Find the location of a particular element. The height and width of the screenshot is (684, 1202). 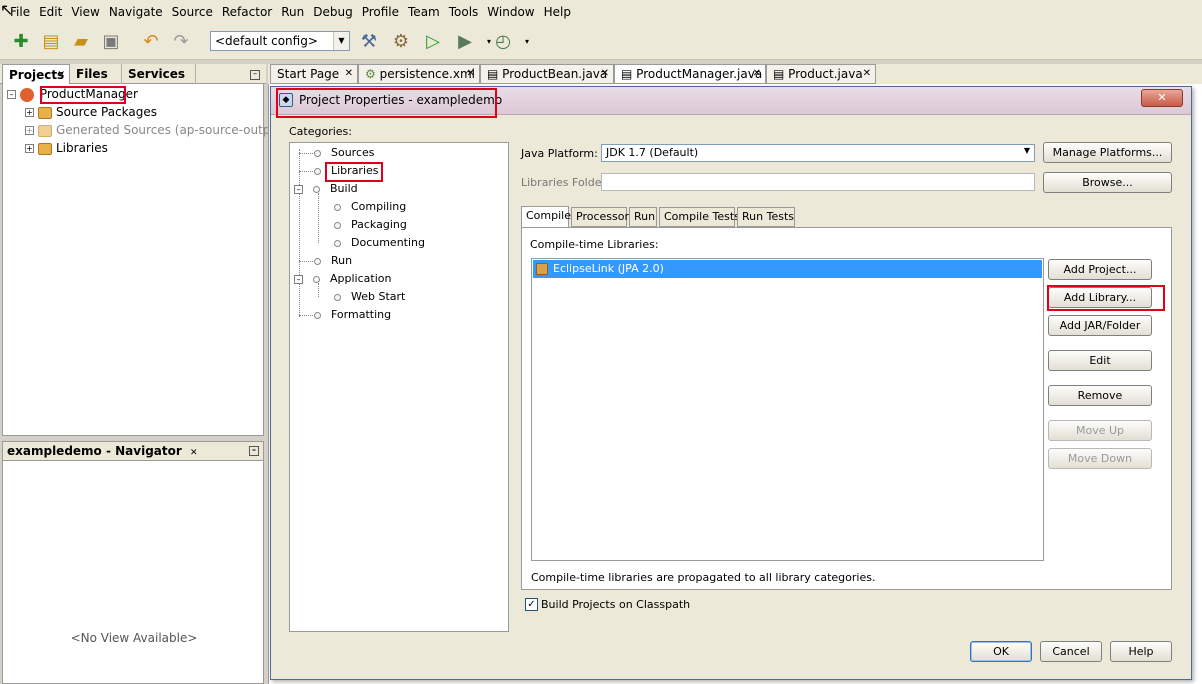

editor-tab: ▤ ProductBean.java ✕ is located at coordinates (547, 74).